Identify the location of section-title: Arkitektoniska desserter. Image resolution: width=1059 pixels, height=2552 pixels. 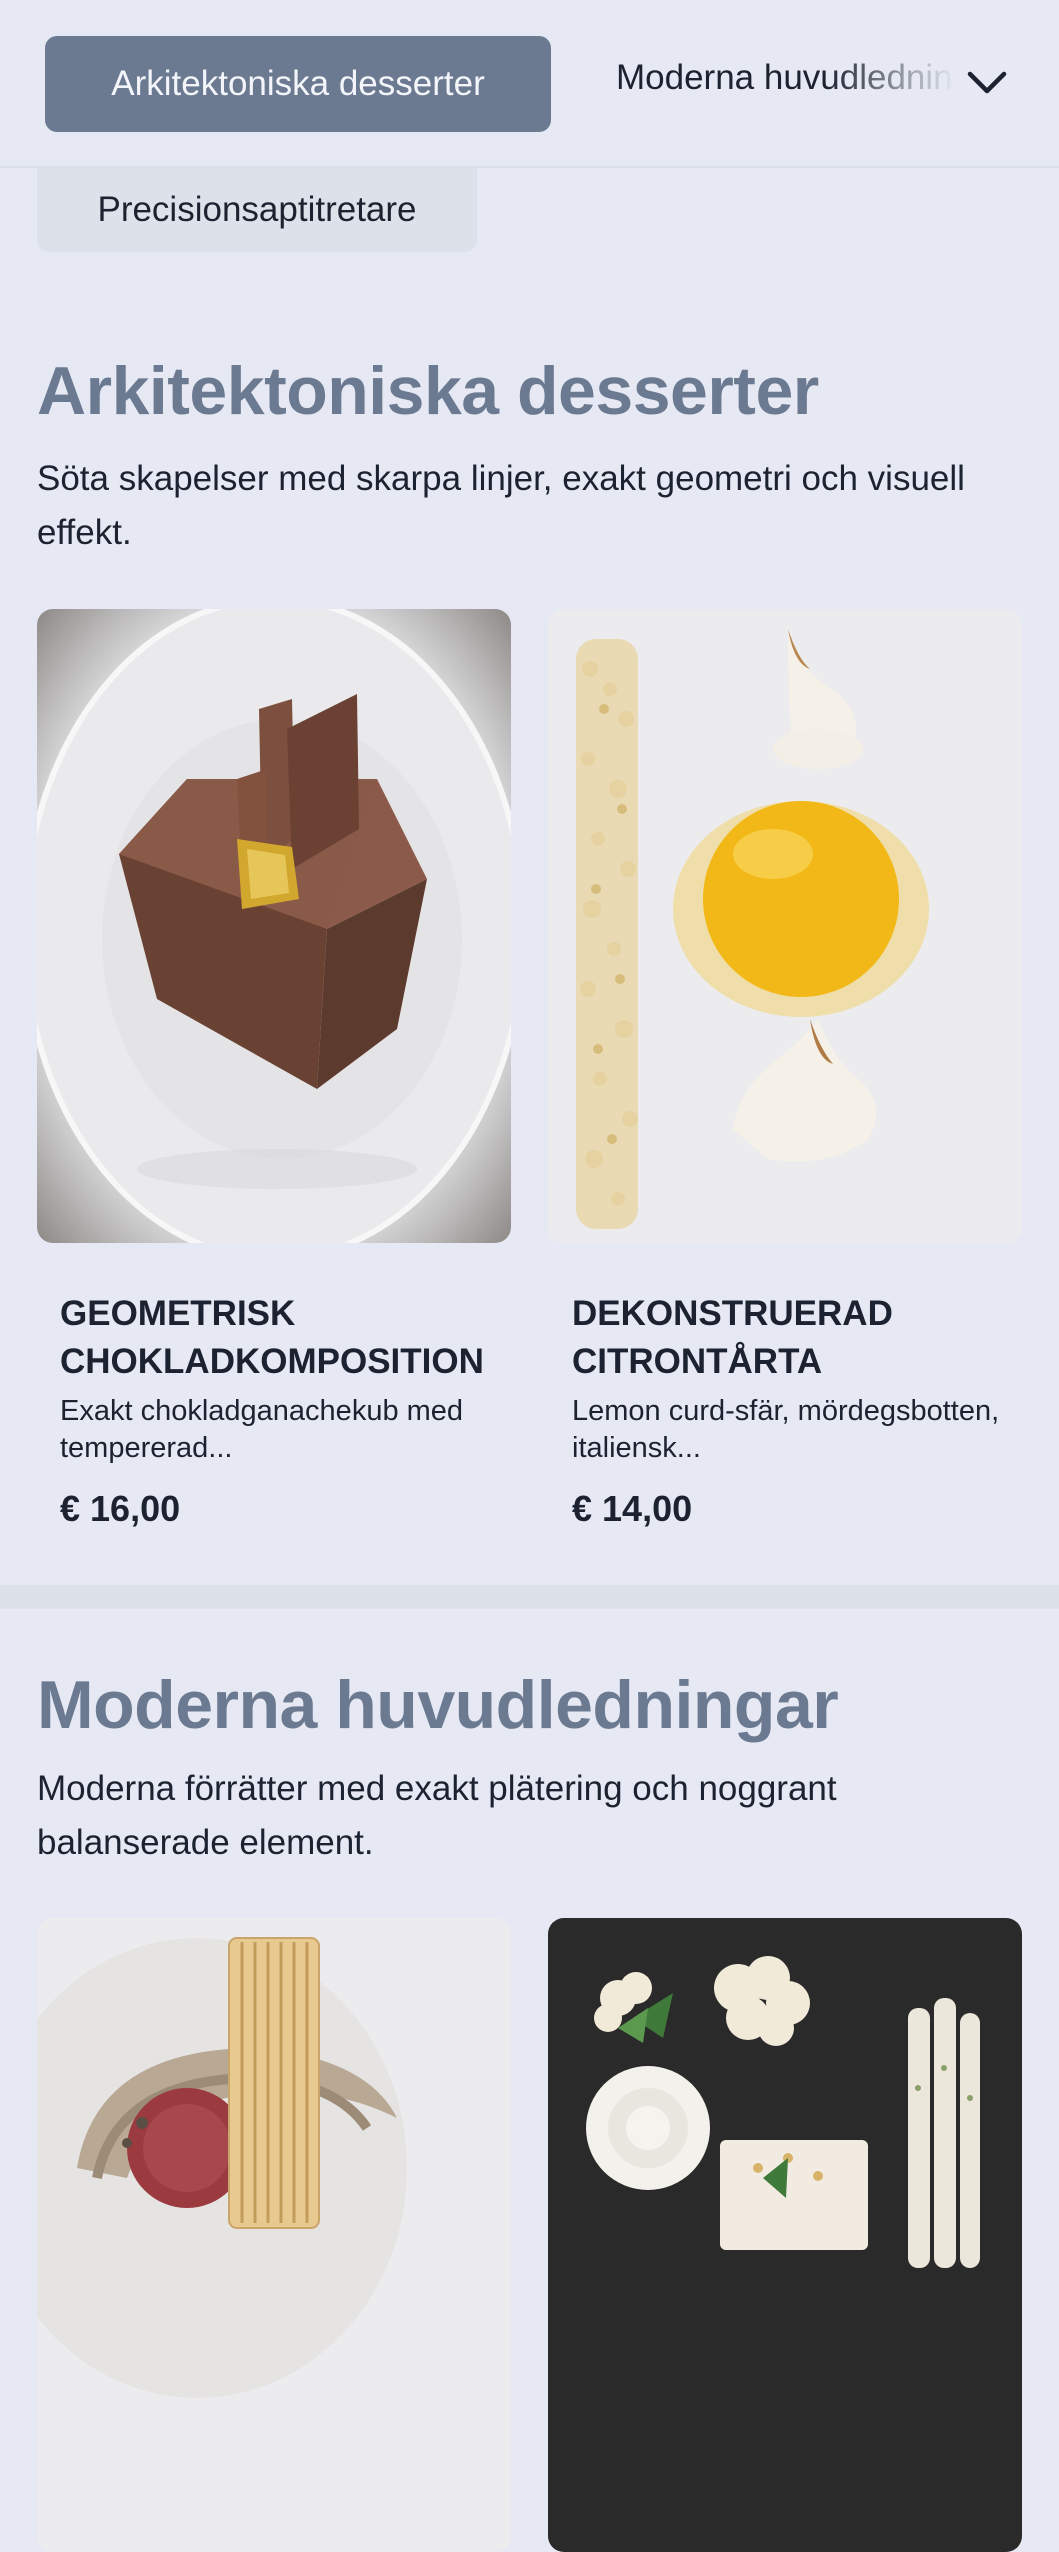
(428, 391).